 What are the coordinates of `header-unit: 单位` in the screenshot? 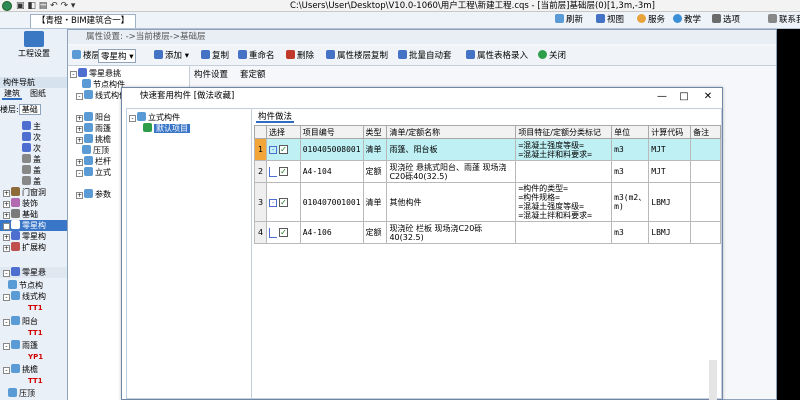 It's located at (630, 132).